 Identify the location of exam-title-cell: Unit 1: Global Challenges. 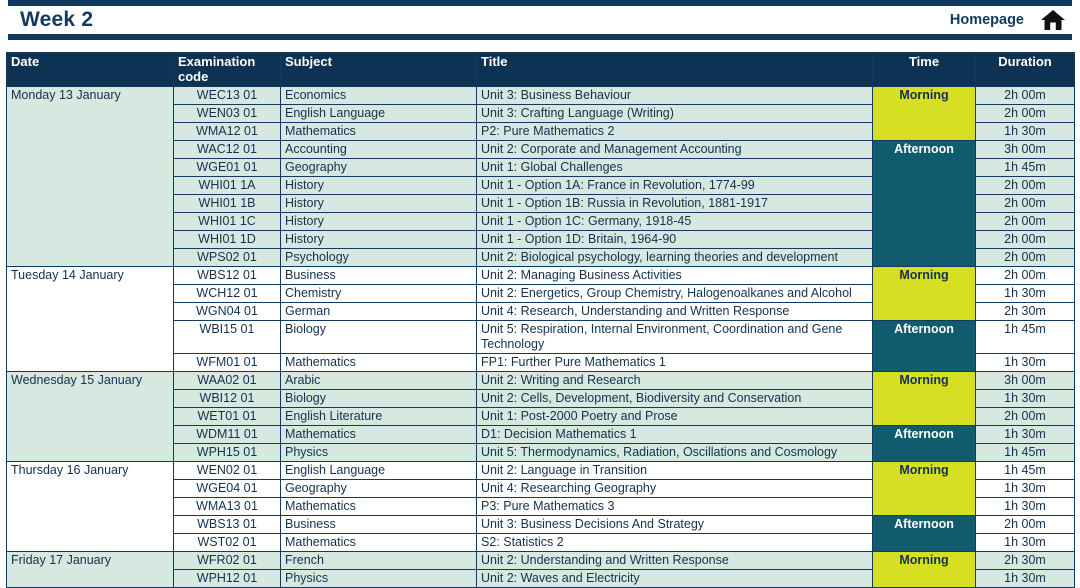
(674, 167).